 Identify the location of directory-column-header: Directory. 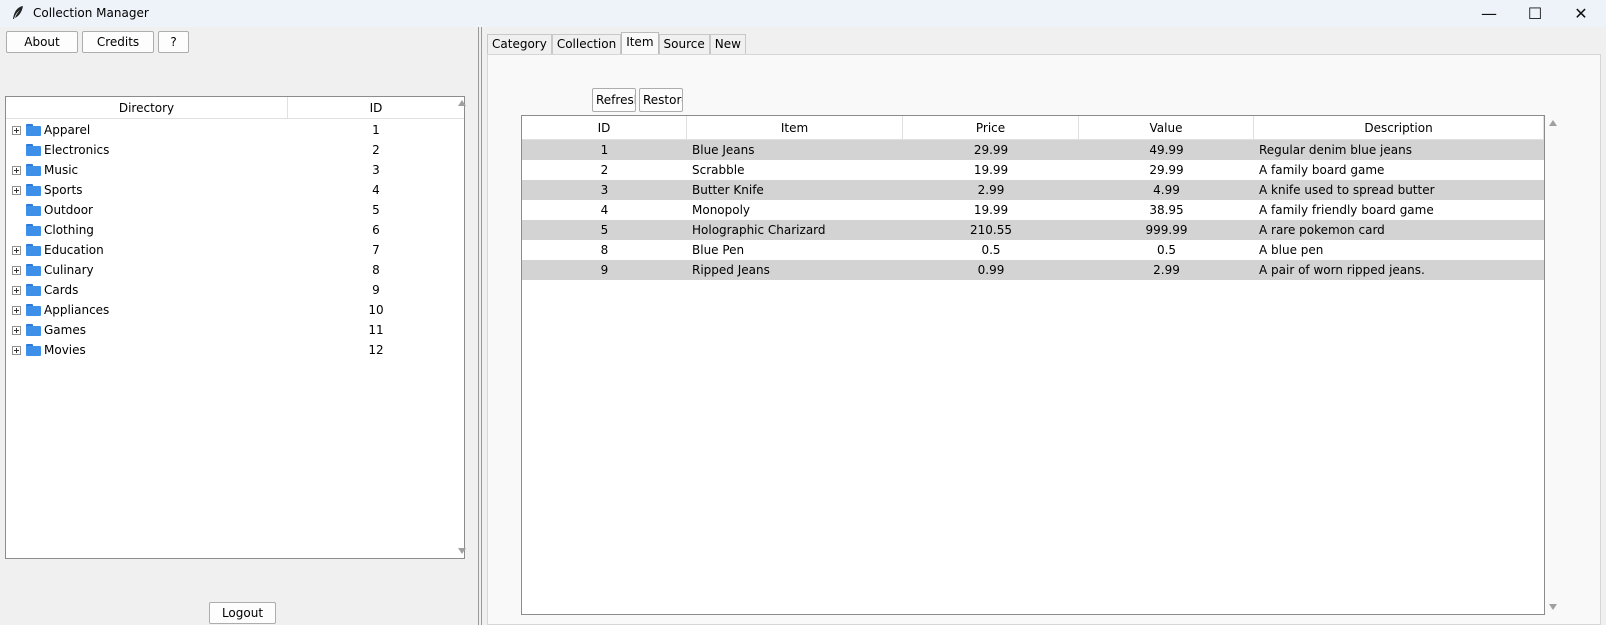
(147, 107).